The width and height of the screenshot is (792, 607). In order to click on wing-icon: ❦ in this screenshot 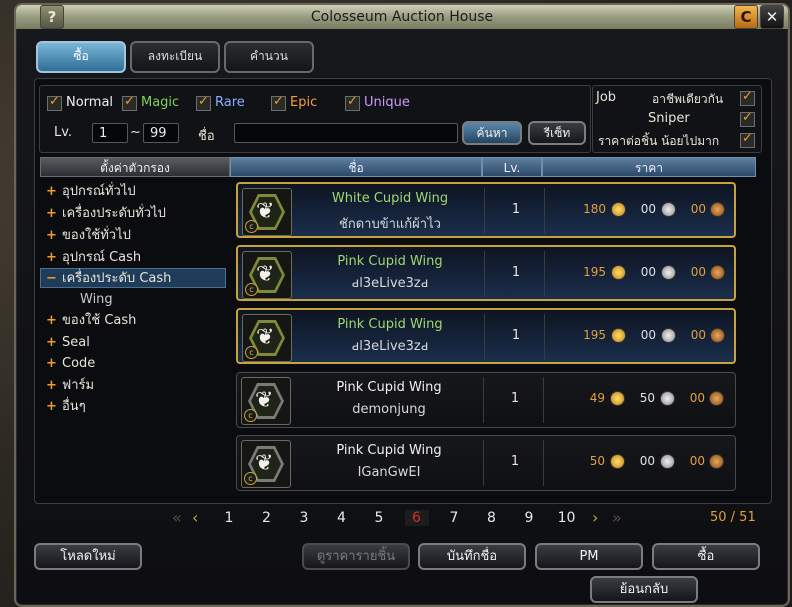, I will do `click(265, 337)`.